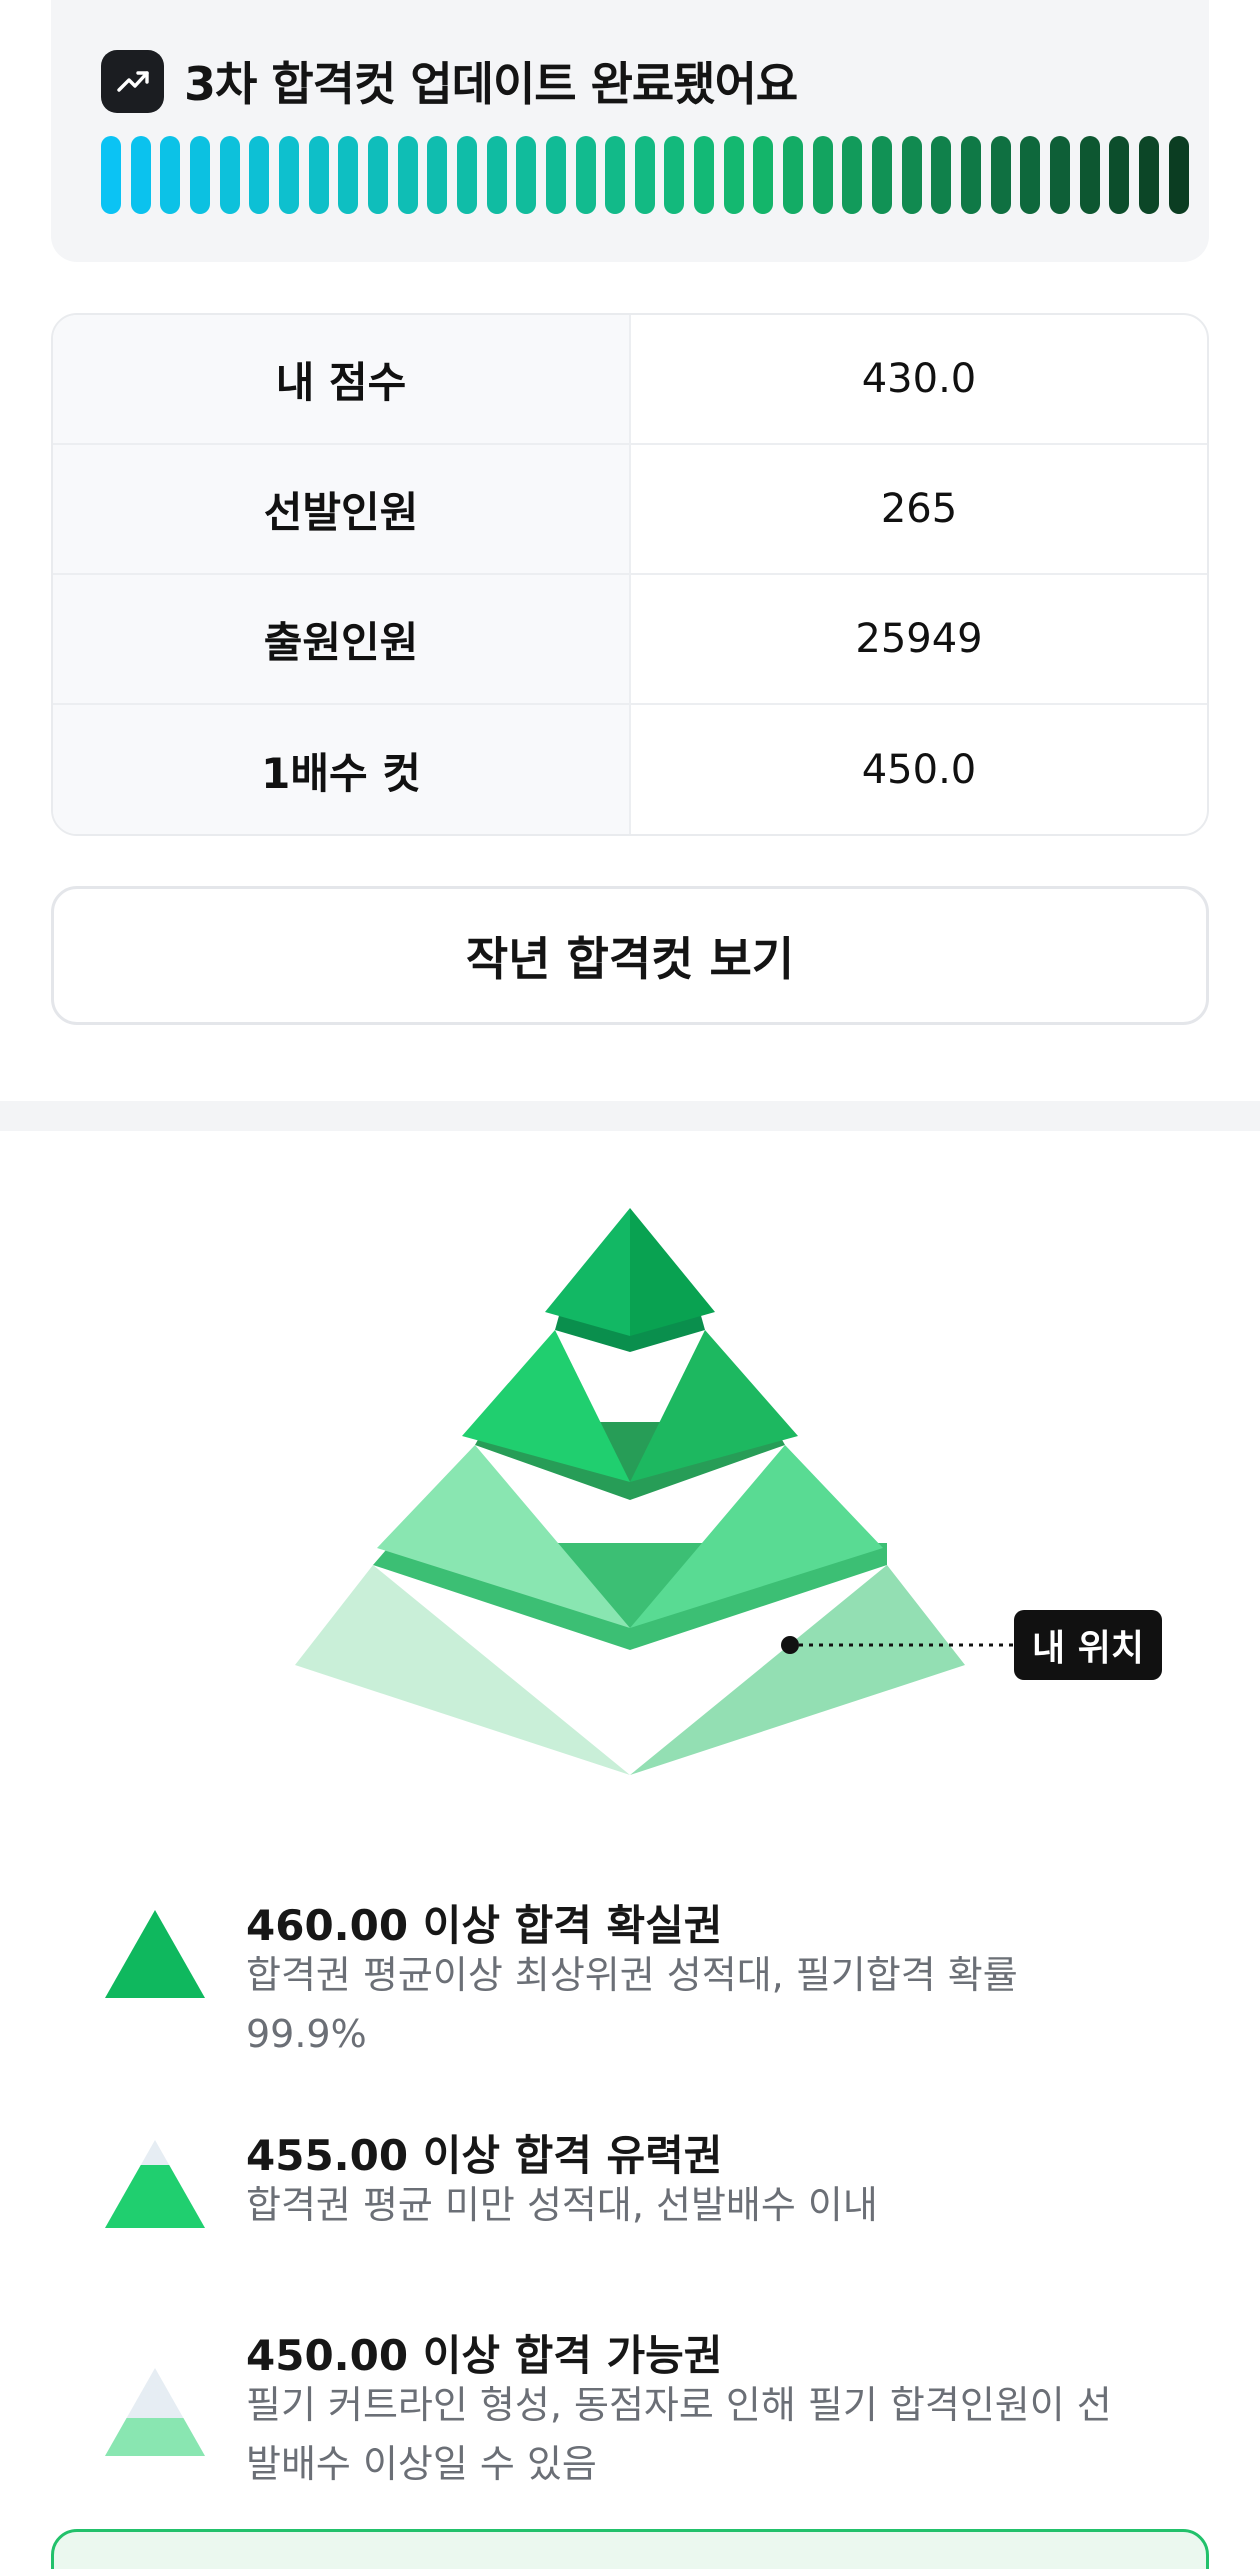 The image size is (1260, 2569). Describe the element at coordinates (587, 1272) in the screenshot. I see `pyramid-tier-1-left` at that location.